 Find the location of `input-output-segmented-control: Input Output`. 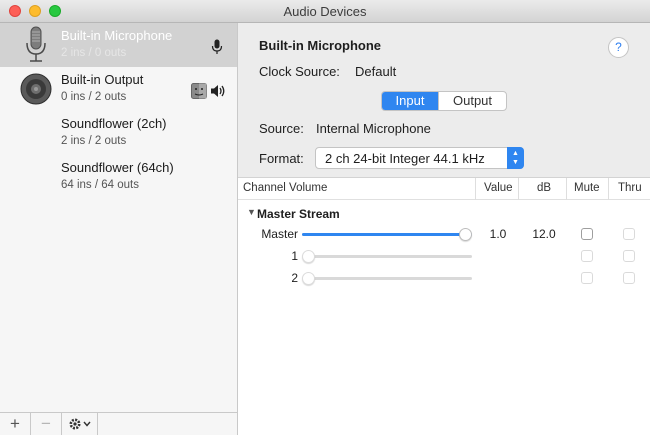

input-output-segmented-control: Input Output is located at coordinates (444, 101).